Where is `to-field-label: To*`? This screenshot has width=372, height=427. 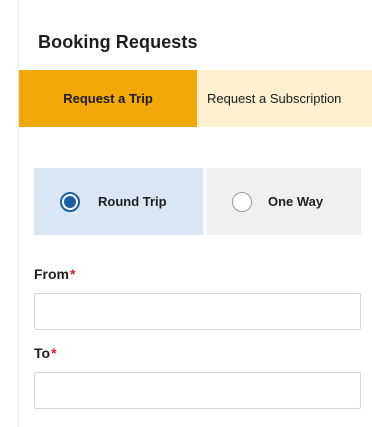 to-field-label: To* is located at coordinates (45, 353).